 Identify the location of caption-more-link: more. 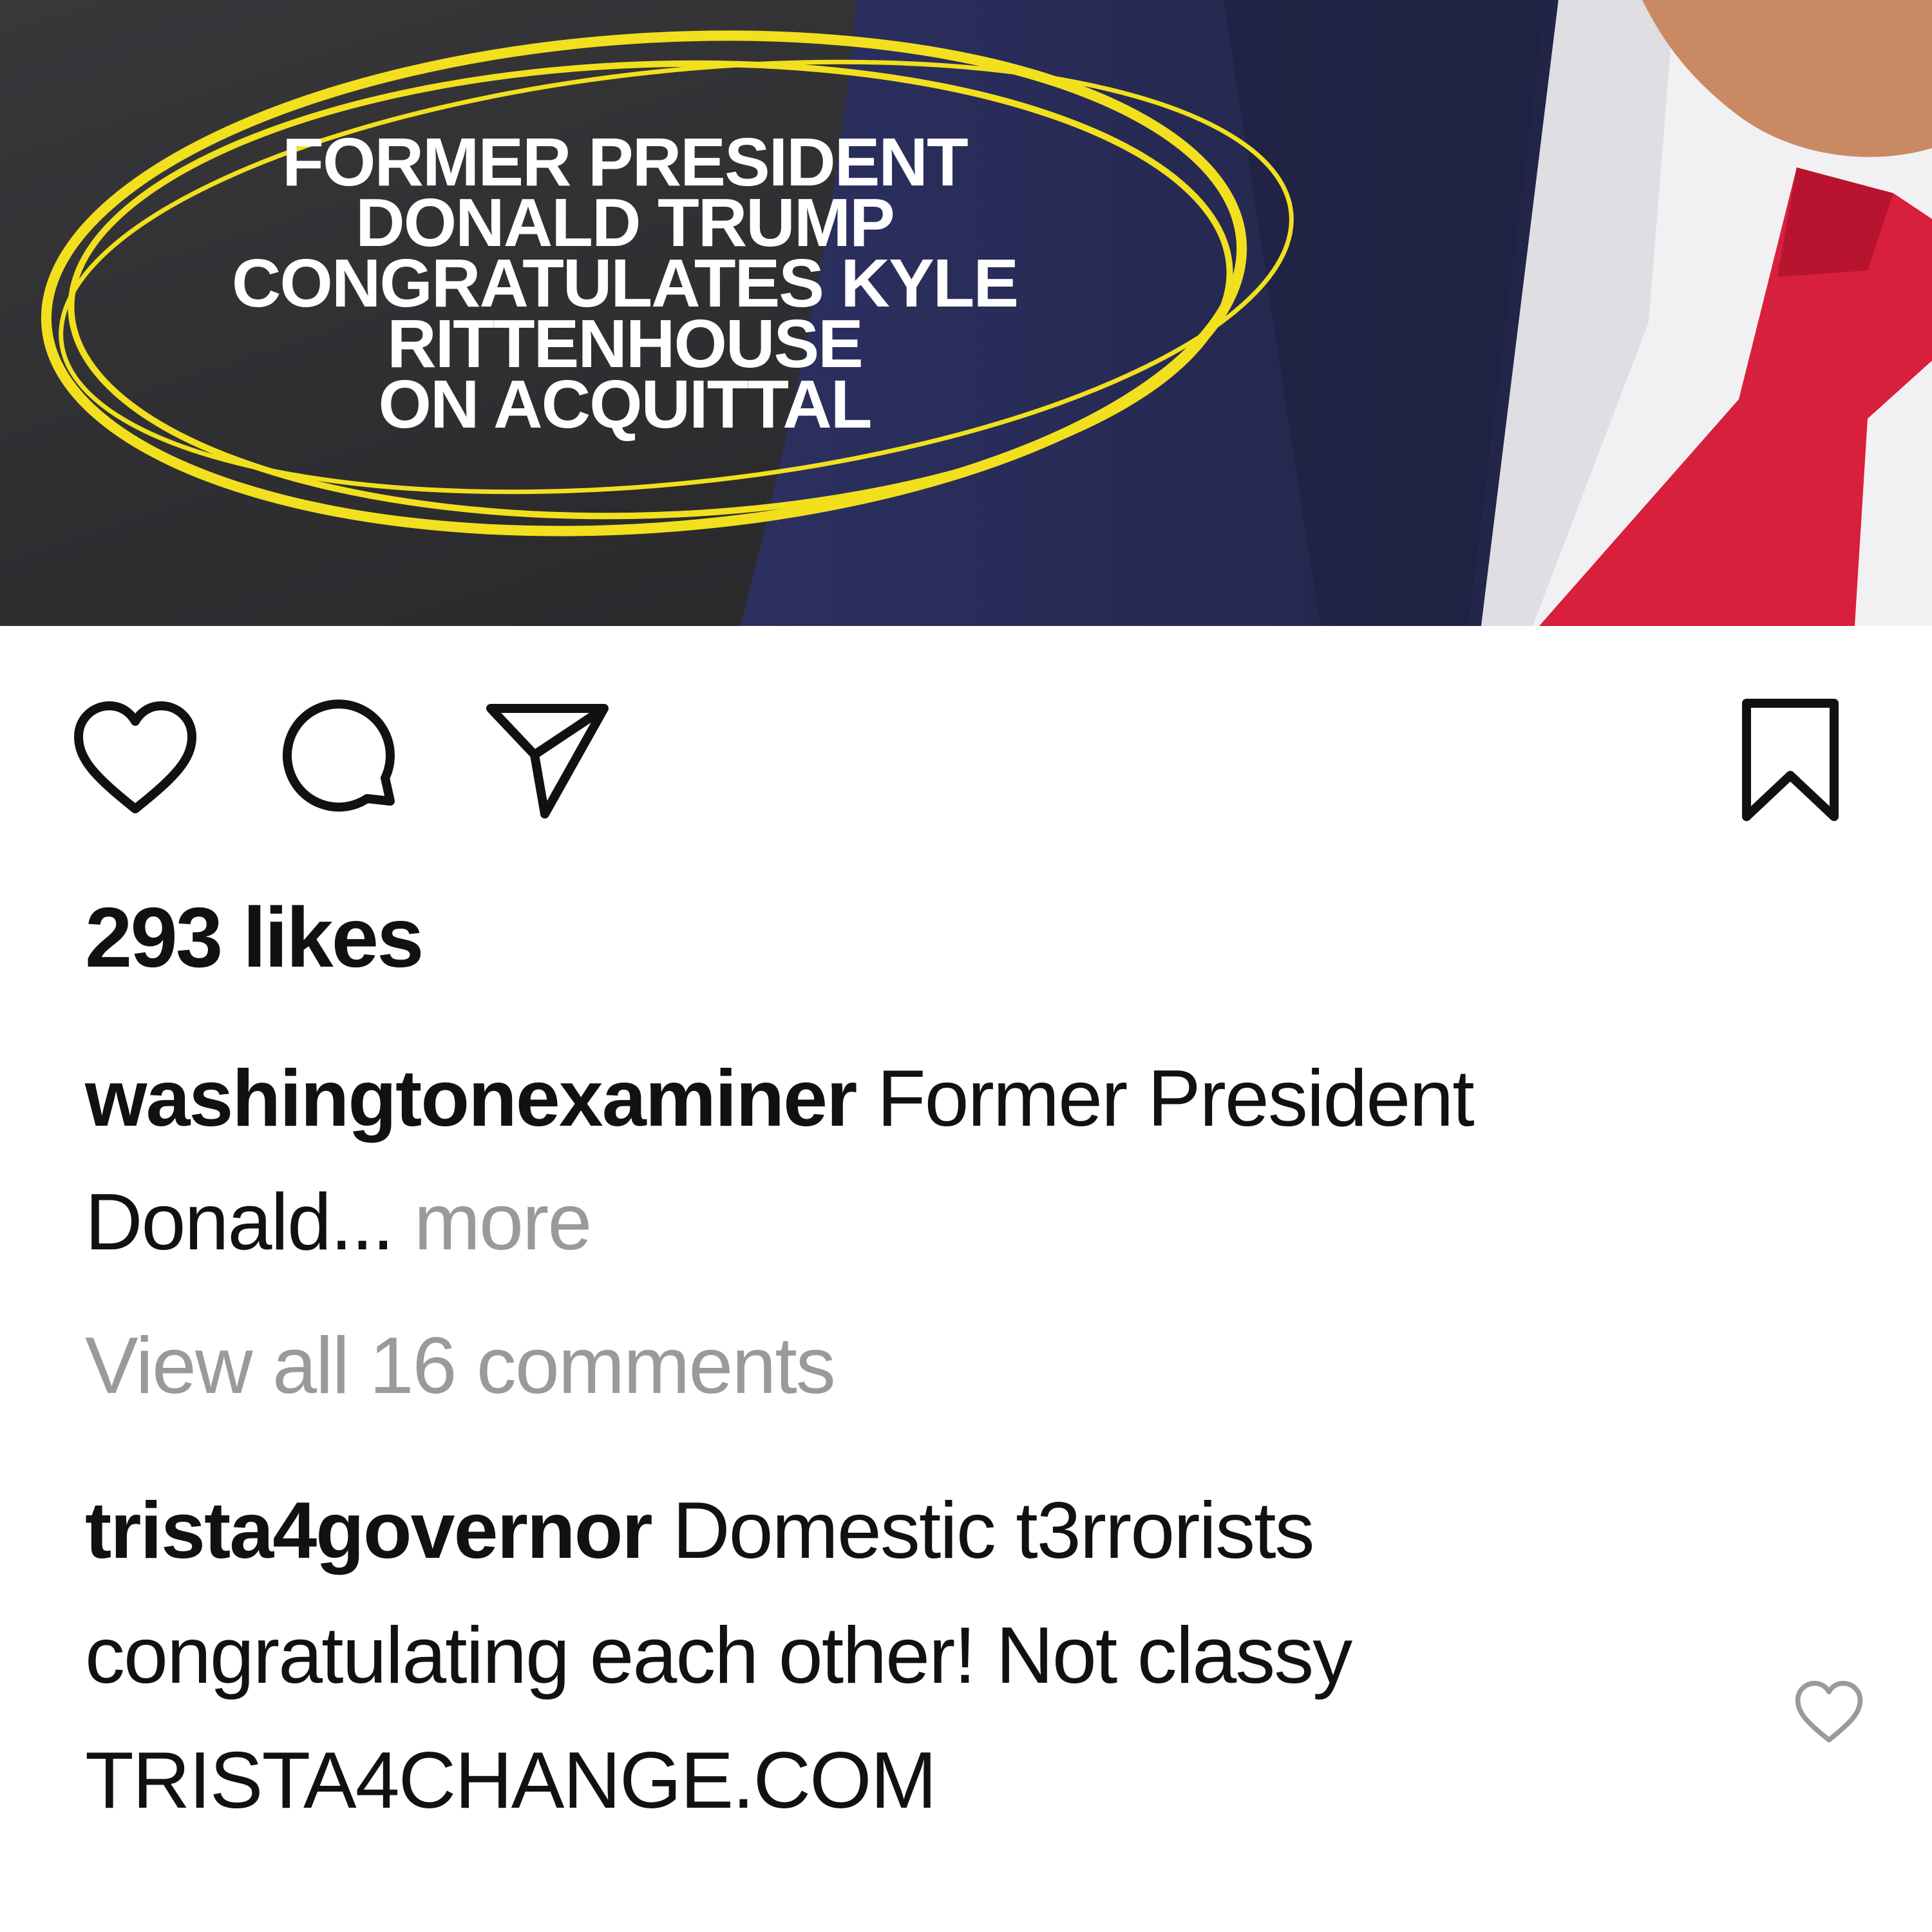
(503, 1222).